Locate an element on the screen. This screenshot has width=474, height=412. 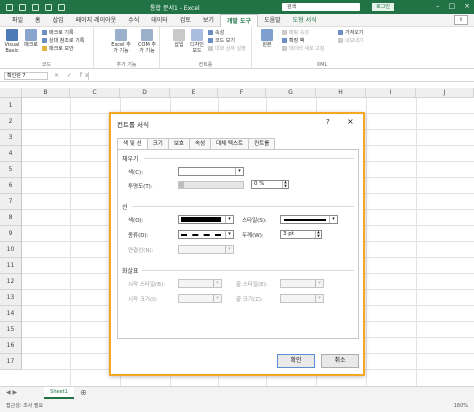
sheet-tab-sheet1: Sheet1 is located at coordinates (59, 393).